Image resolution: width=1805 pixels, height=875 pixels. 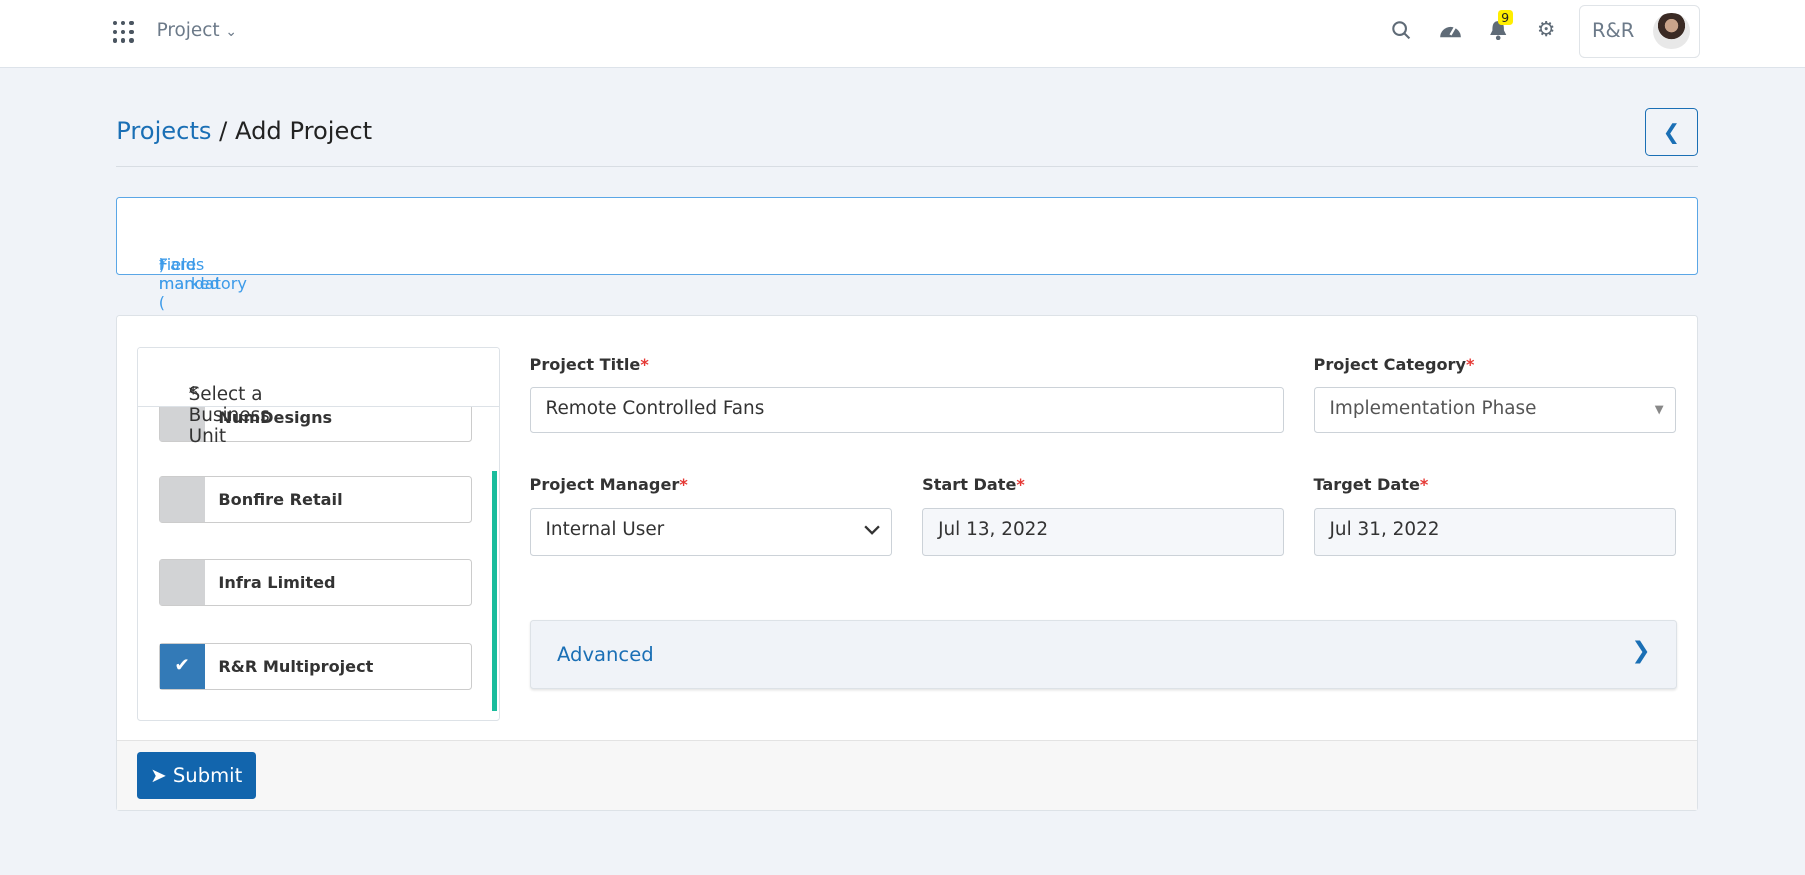 I want to click on business-unit-item: ✔ R&R Multiproject, so click(x=315, y=667).